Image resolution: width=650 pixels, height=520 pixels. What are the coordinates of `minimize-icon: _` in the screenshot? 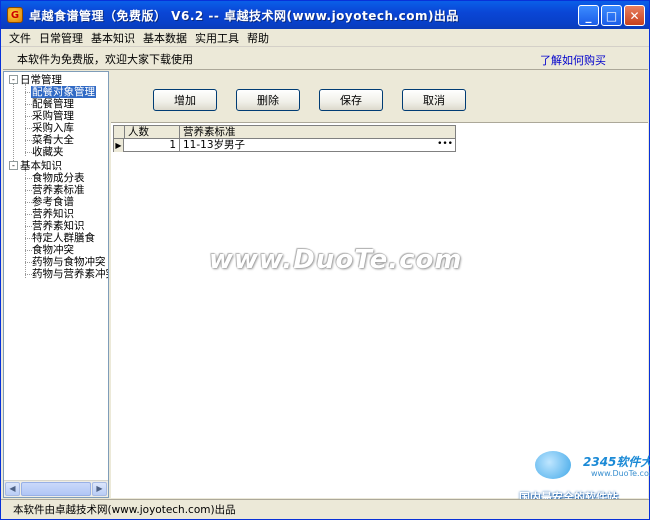 It's located at (588, 15).